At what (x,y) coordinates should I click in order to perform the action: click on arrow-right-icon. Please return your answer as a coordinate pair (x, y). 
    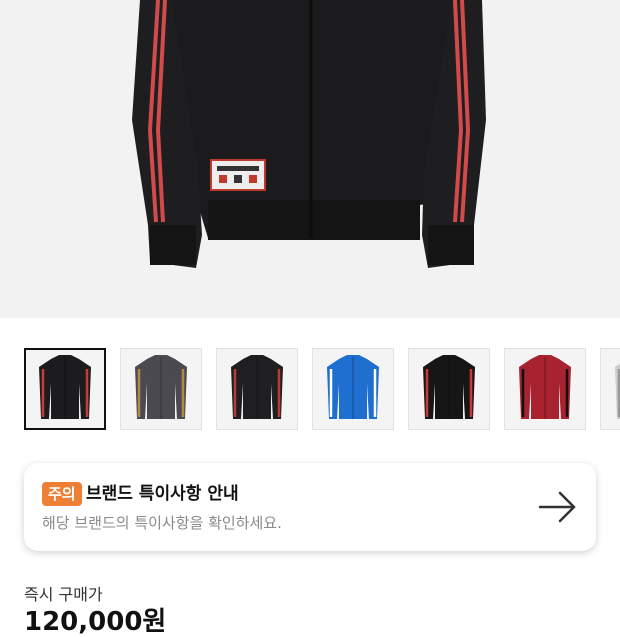
    Looking at the image, I should click on (558, 507).